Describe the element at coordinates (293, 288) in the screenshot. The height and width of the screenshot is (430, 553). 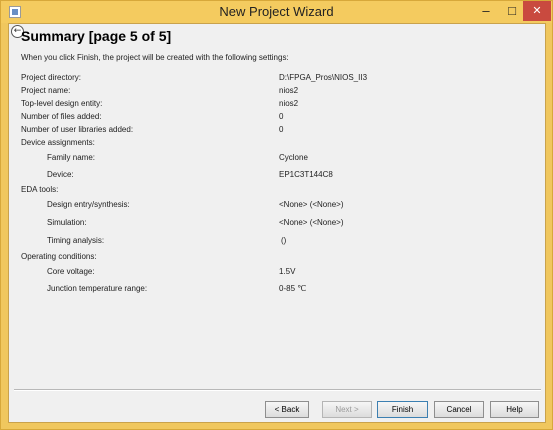
I see `setting-value: 0-85 ℃` at that location.